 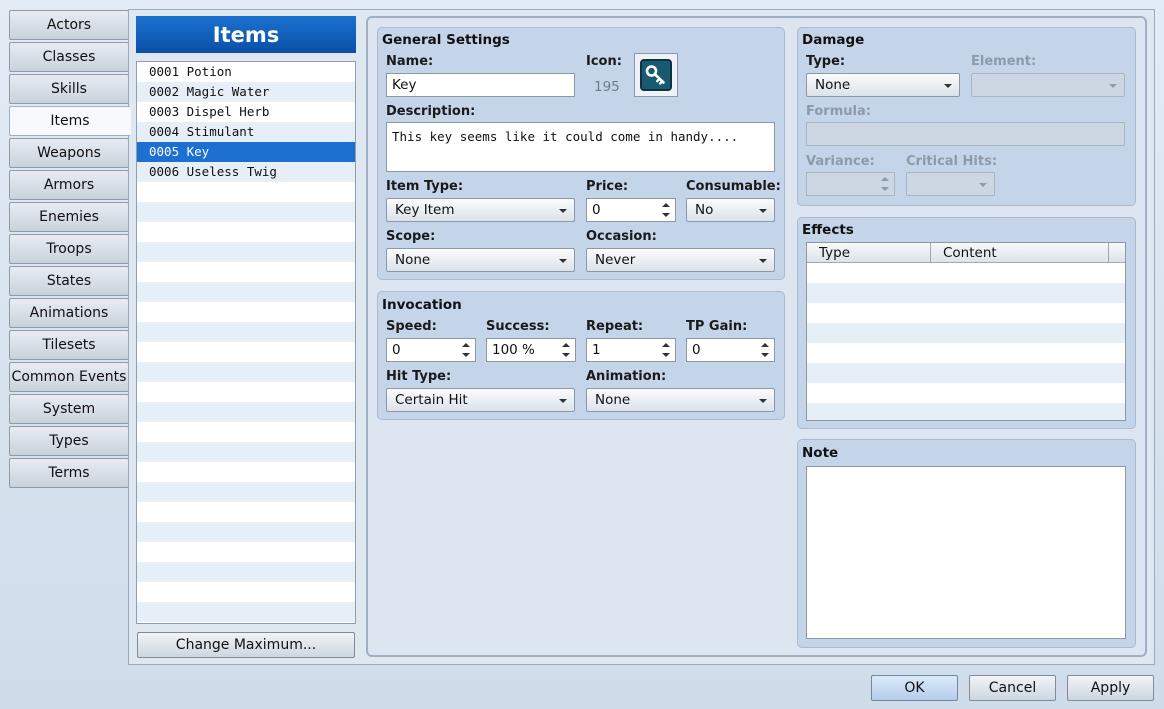 I want to click on tab-states: States, so click(x=69, y=281).